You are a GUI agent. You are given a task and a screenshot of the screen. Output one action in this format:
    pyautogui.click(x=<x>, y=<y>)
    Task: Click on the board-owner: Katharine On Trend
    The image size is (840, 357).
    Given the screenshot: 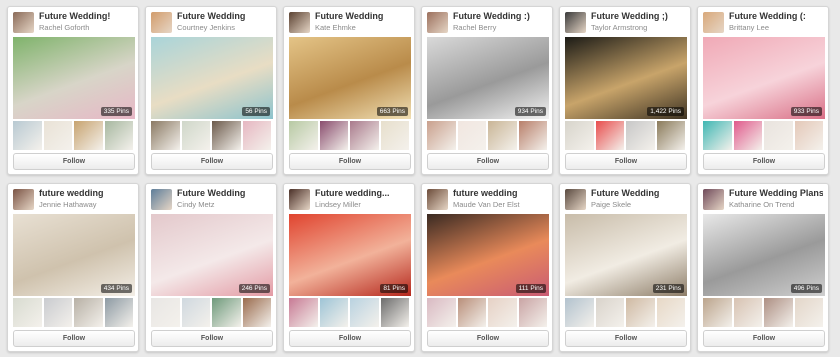 What is the action you would take?
    pyautogui.click(x=776, y=205)
    